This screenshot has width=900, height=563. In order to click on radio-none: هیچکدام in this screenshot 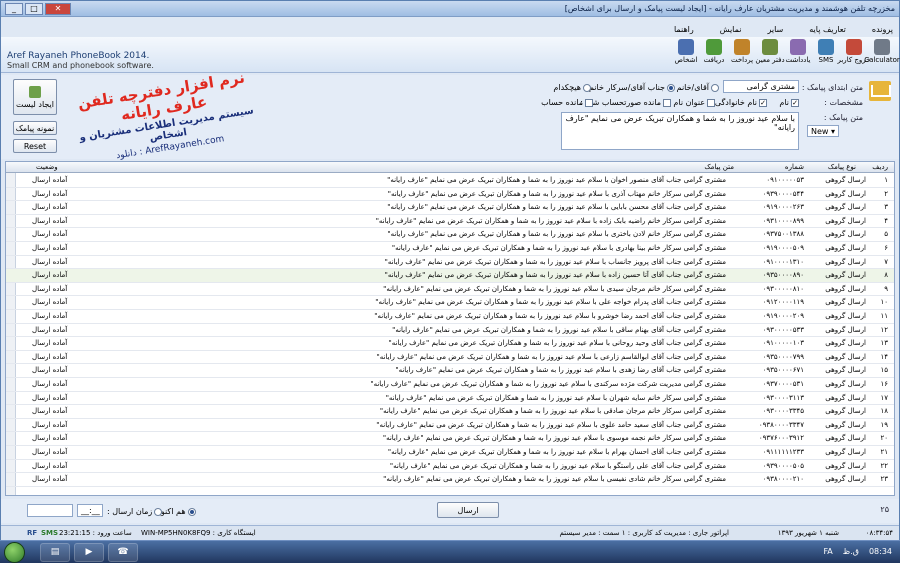, I will do `click(572, 87)`.